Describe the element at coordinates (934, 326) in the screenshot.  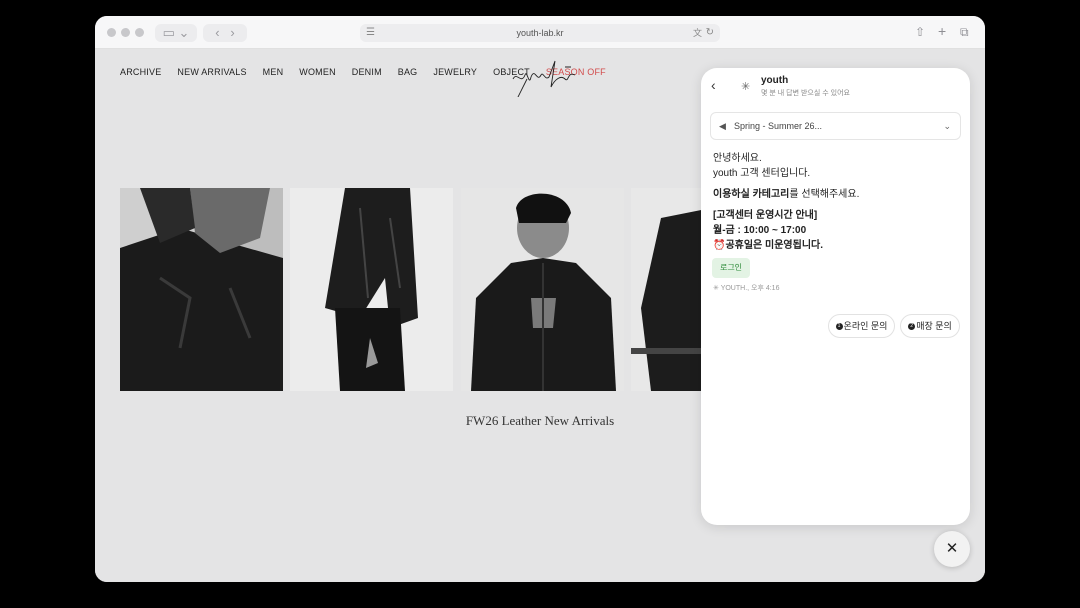
I see `option-label: 매장 문의` at that location.